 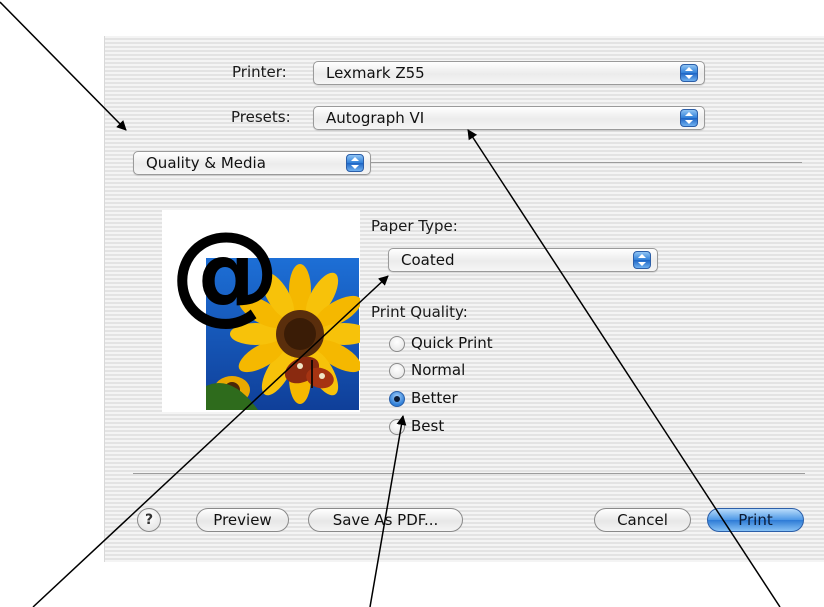 I want to click on arrow-to-best-option, so click(x=388, y=511).